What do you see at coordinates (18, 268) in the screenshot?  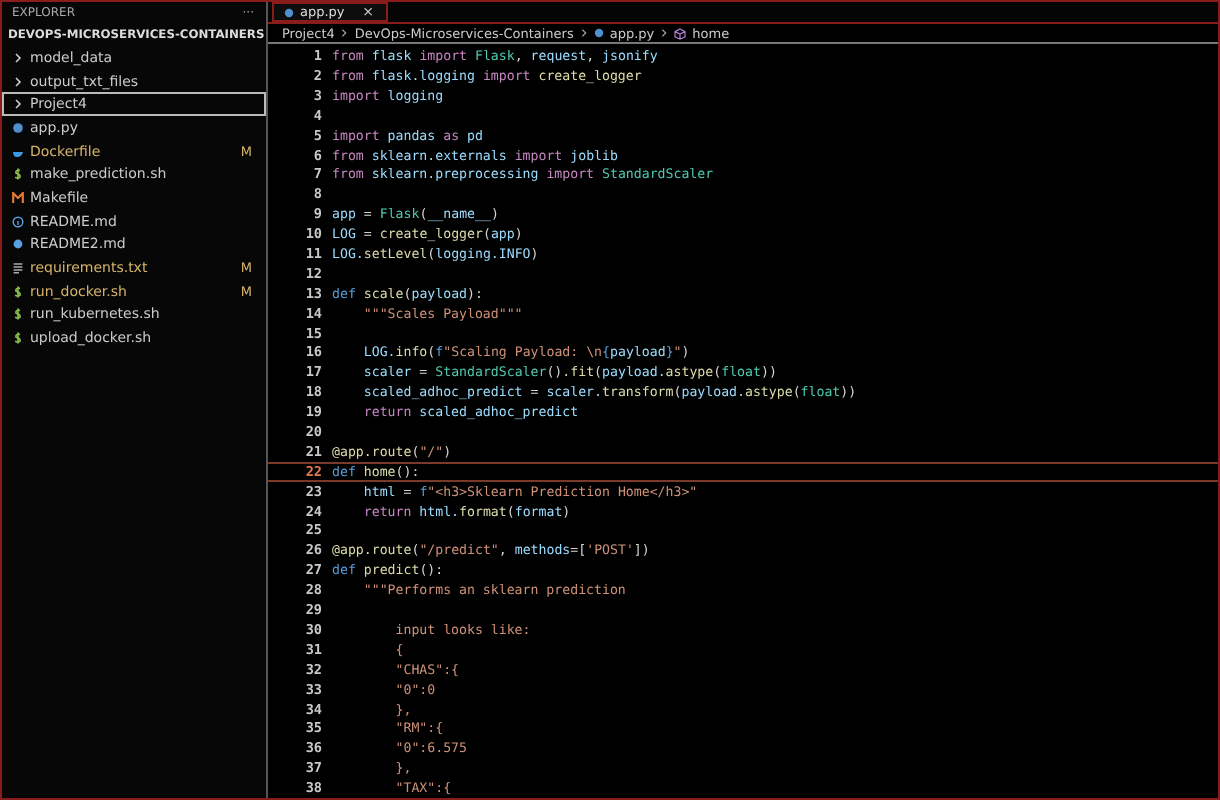 I see `lines-icon` at bounding box center [18, 268].